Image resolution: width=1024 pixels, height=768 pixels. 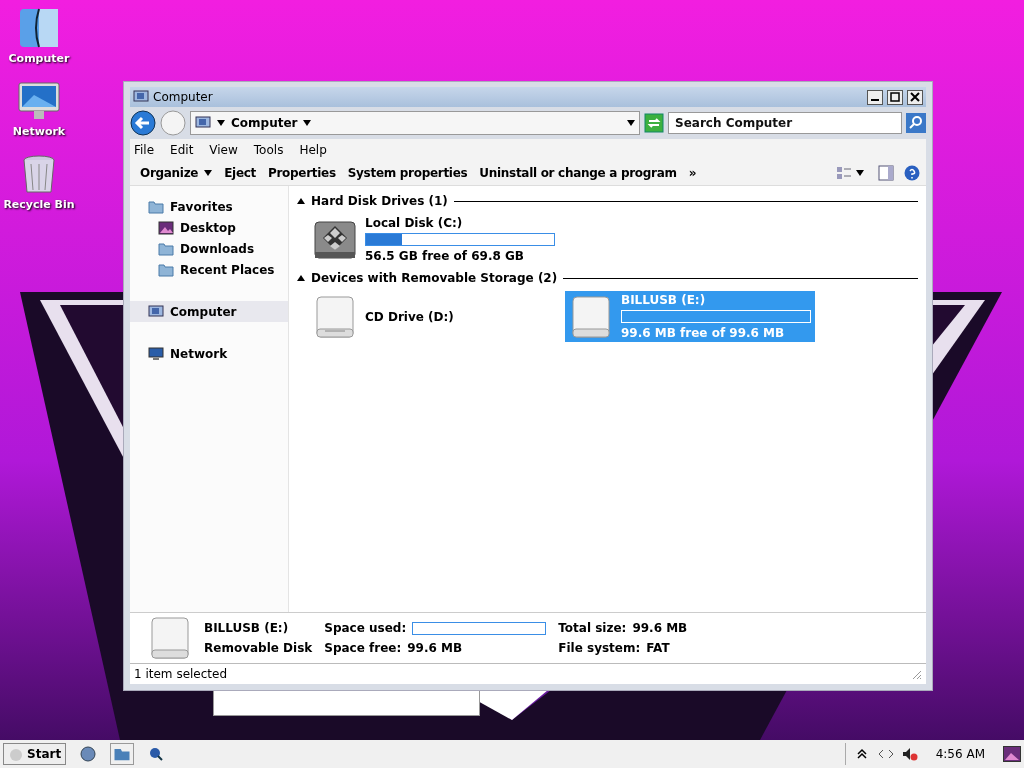 I want to click on address-icon, so click(x=203, y=123).